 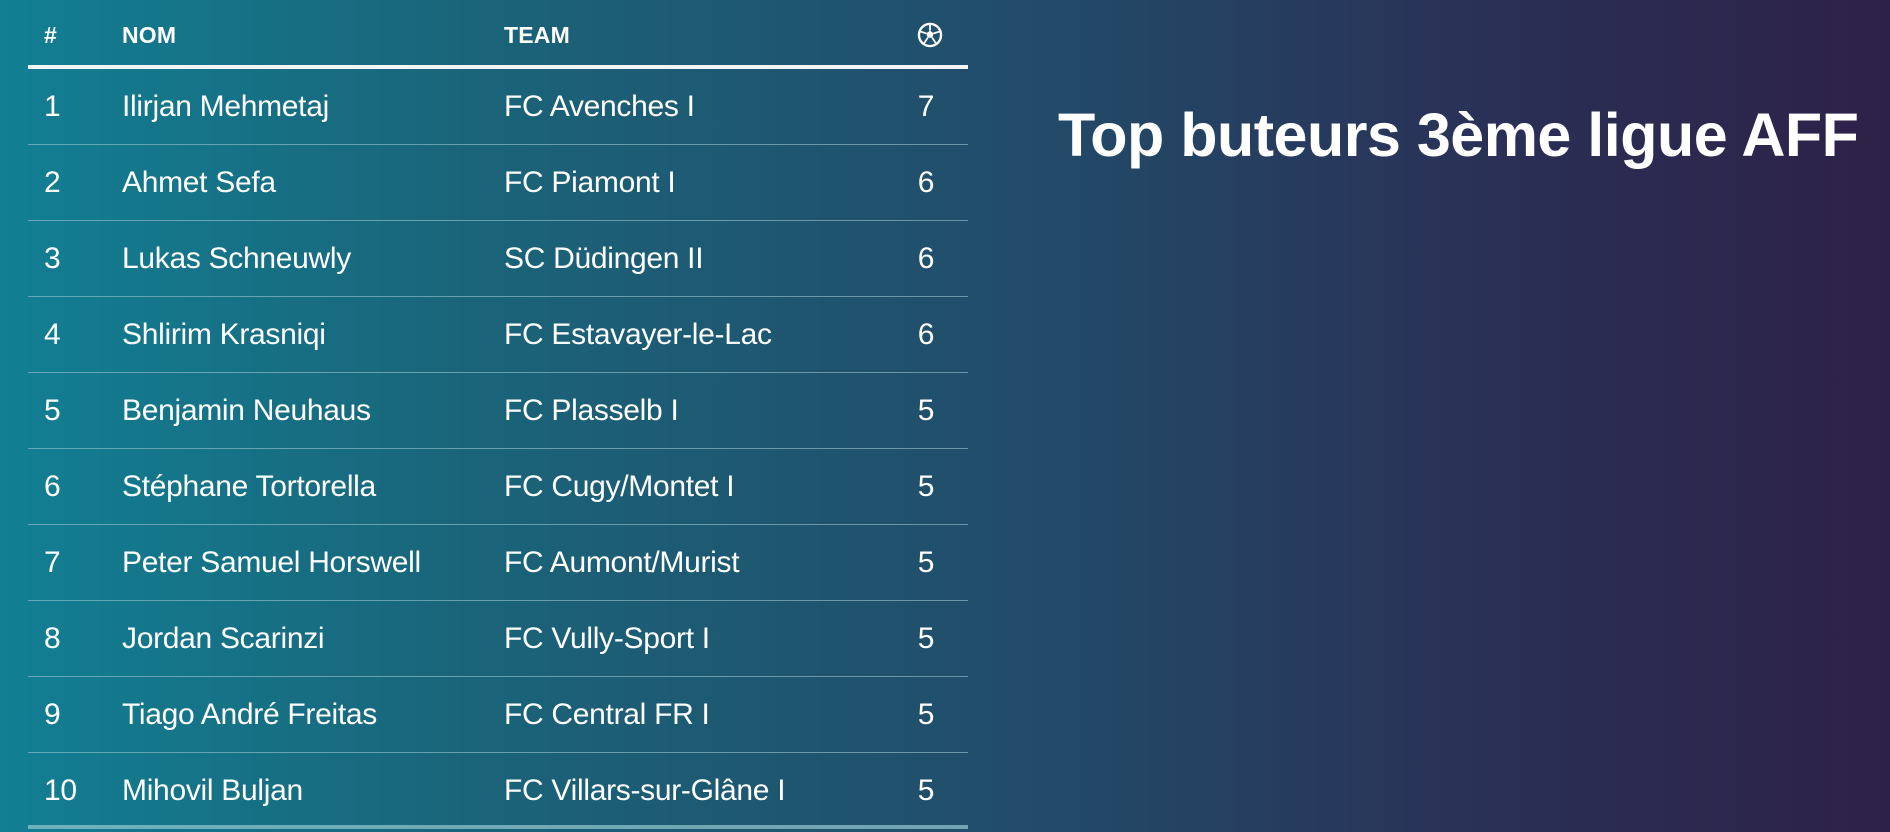 What do you see at coordinates (619, 486) in the screenshot?
I see `team-cell: FC Cugy/Montet I` at bounding box center [619, 486].